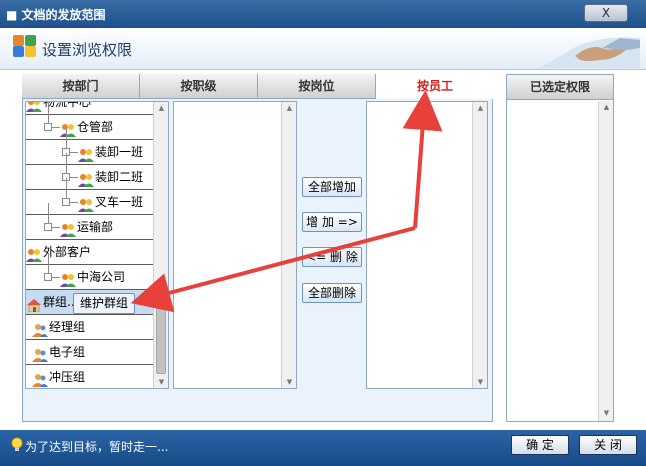 The width and height of the screenshot is (646, 466). Describe the element at coordinates (89, 352) in the screenshot. I see `tree-item-electronics-group: 电子组` at that location.